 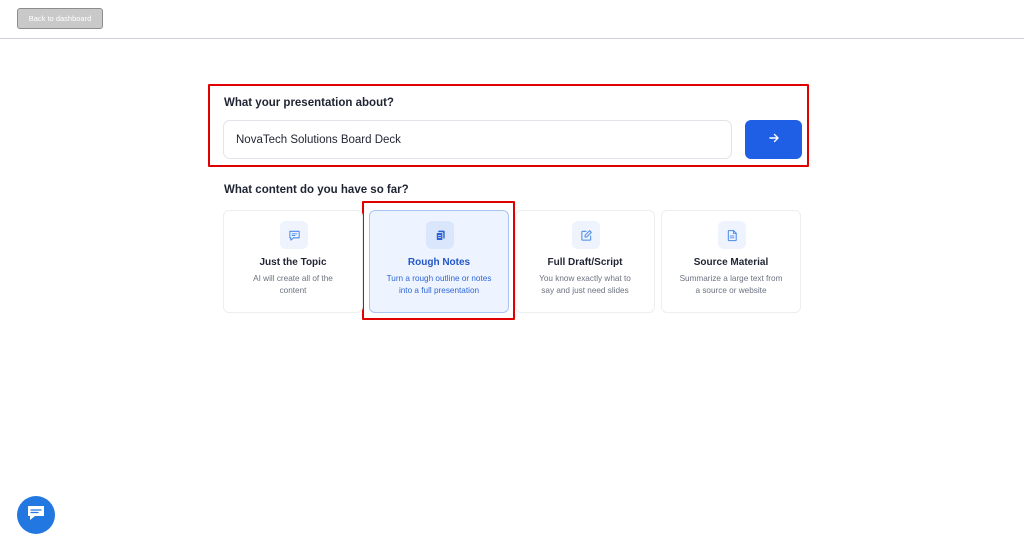 I want to click on arrow-right-icon, so click(x=774, y=139).